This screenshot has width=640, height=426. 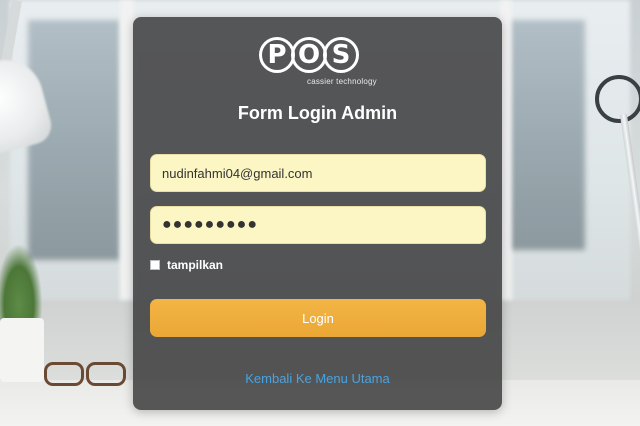 What do you see at coordinates (317, 378) in the screenshot?
I see `back-to-main-menu-link: Kembali Ke Menu Utama` at bounding box center [317, 378].